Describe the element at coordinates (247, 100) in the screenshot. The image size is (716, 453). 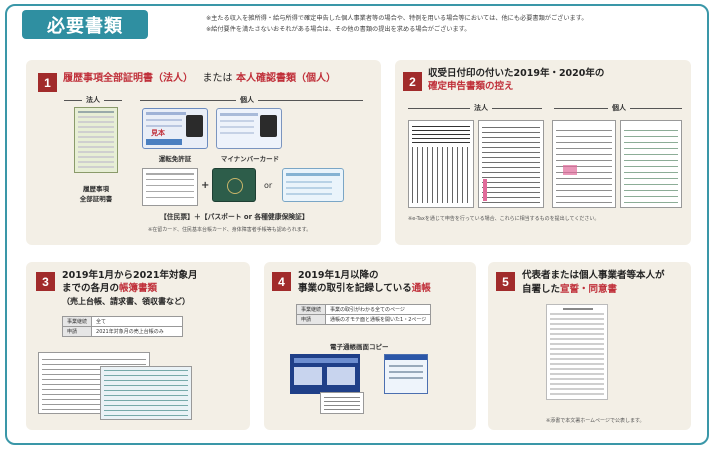
I see `indiv-label: 個人` at that location.